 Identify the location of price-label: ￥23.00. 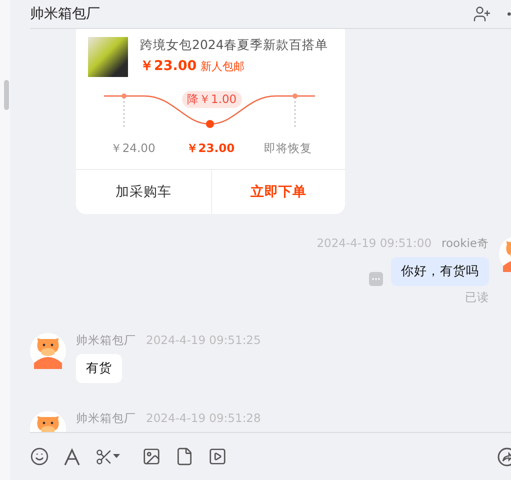
(210, 148).